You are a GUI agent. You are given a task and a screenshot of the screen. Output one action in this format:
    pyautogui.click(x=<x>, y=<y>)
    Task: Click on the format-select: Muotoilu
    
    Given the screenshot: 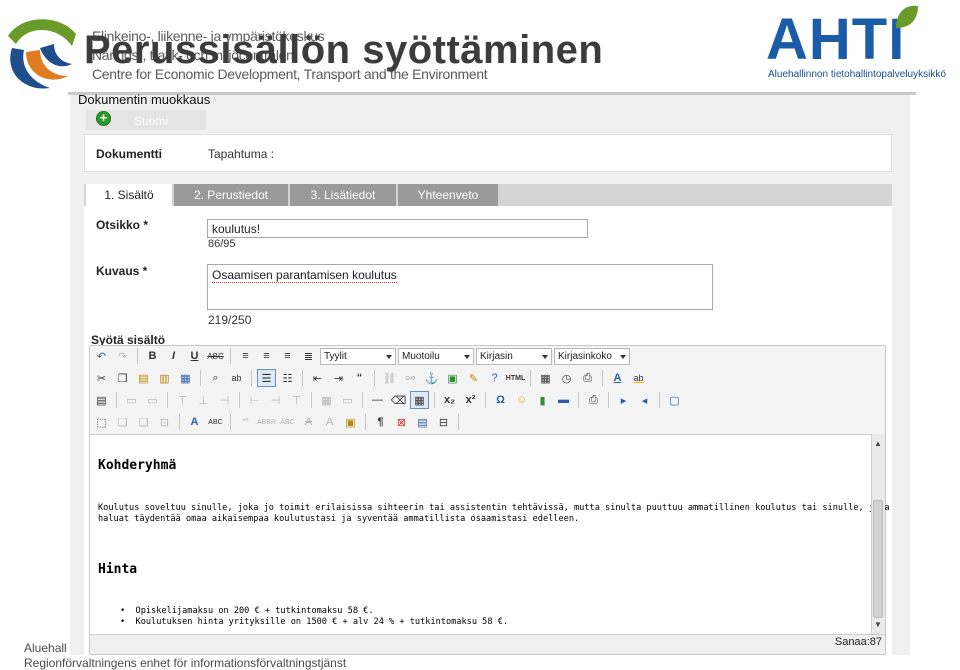 What is the action you would take?
    pyautogui.click(x=436, y=356)
    